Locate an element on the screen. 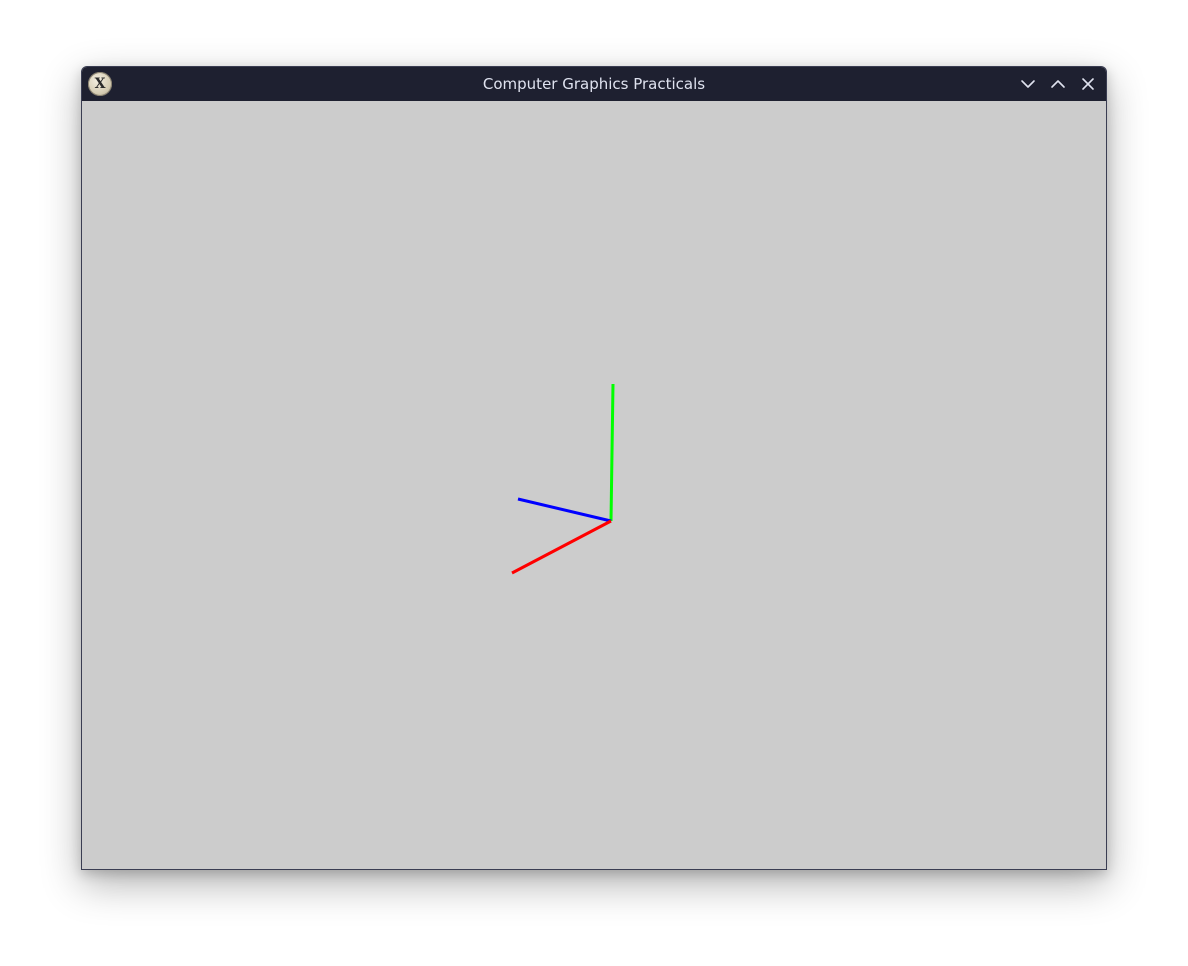 The image size is (1188, 966). chevron-down-icon is located at coordinates (1028, 84).